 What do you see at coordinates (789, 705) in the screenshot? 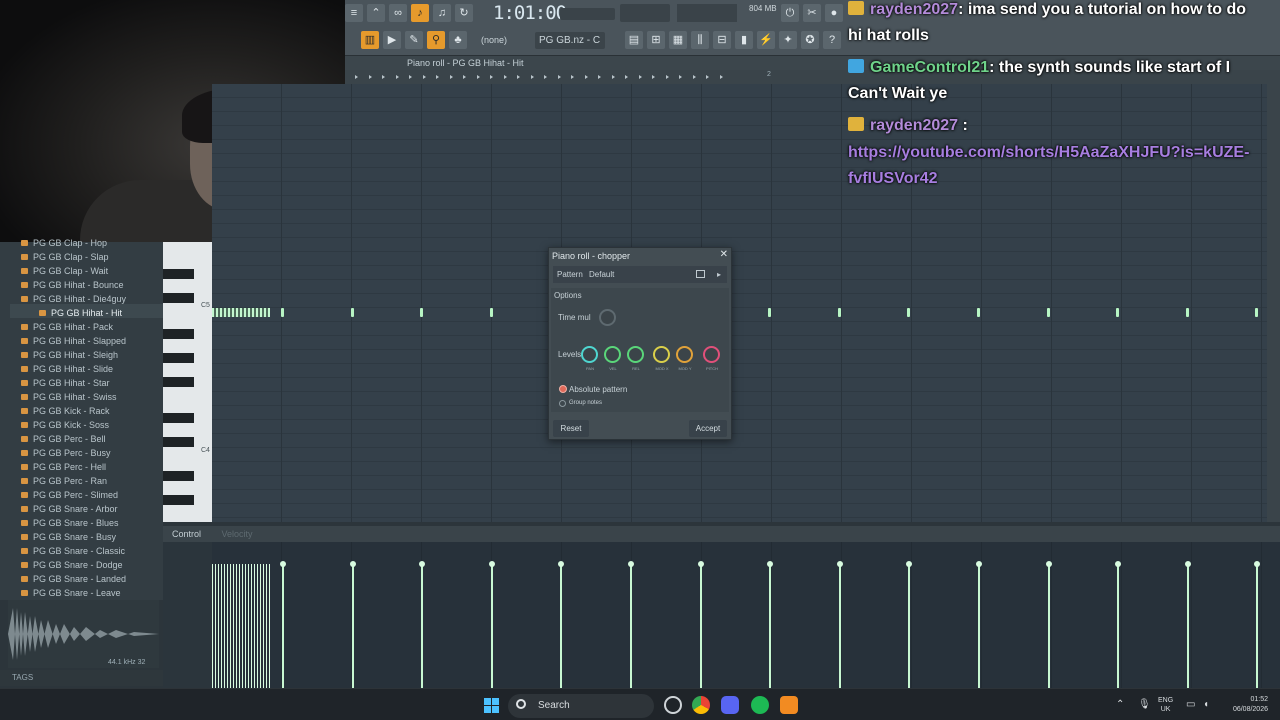
I see `fl-studio-icon` at bounding box center [789, 705].